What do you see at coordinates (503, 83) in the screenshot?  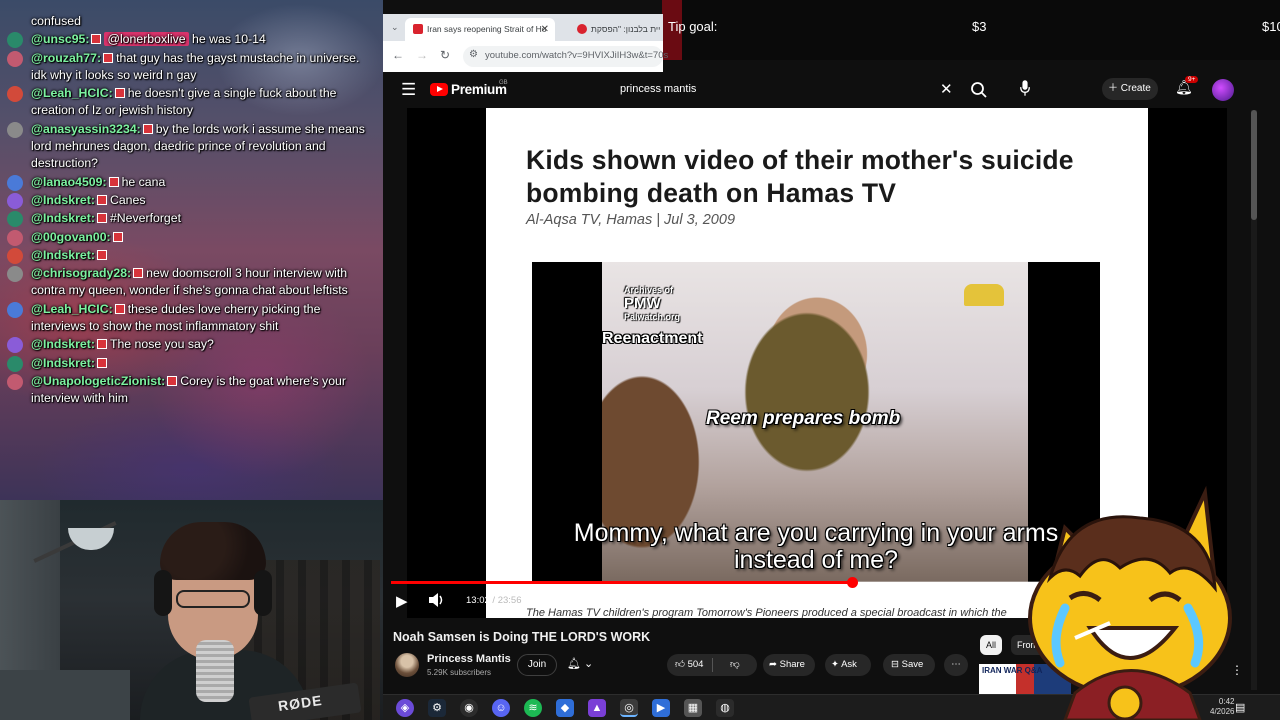 I see `youtube-region: GB` at bounding box center [503, 83].